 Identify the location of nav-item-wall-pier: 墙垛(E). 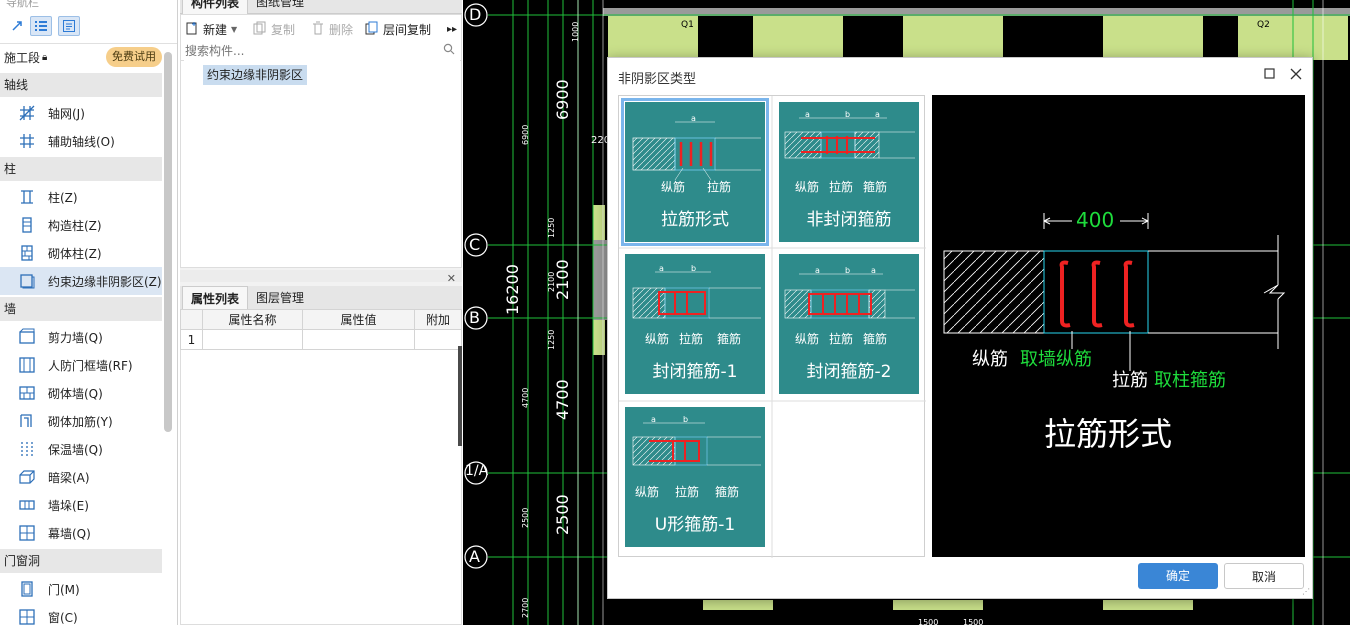
(81, 505).